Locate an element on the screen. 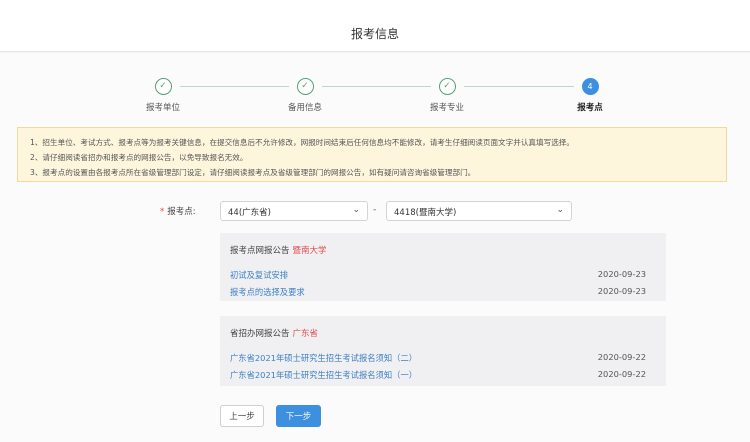  panel-title-text: 报考点网报公告 is located at coordinates (260, 251).